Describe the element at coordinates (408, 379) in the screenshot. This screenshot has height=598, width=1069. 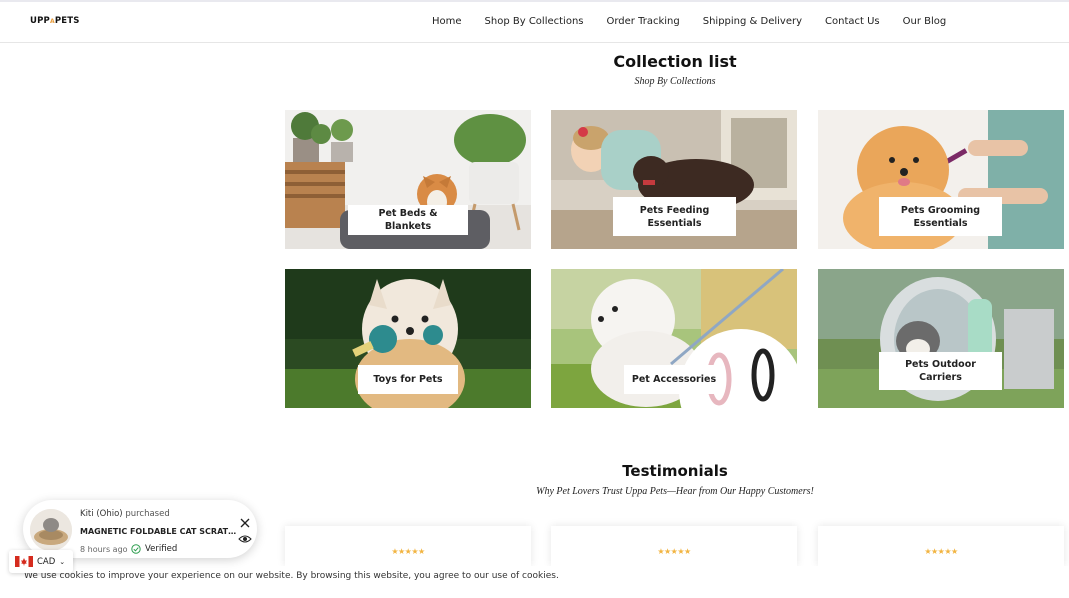
I see `card-label: Toys for Pets` at that location.